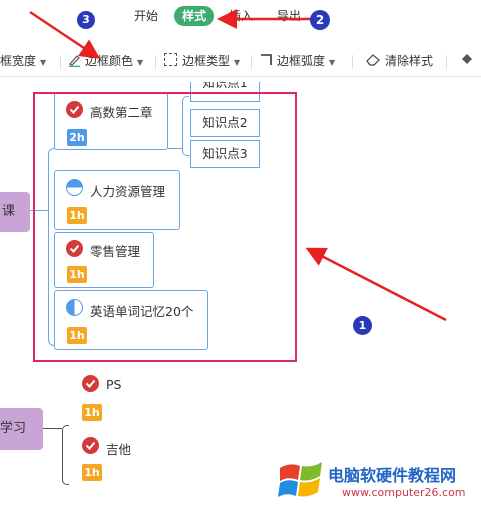 This screenshot has width=481, height=513. What do you see at coordinates (404, 492) in the screenshot?
I see `watermark-url: www.computer26.com` at bounding box center [404, 492].